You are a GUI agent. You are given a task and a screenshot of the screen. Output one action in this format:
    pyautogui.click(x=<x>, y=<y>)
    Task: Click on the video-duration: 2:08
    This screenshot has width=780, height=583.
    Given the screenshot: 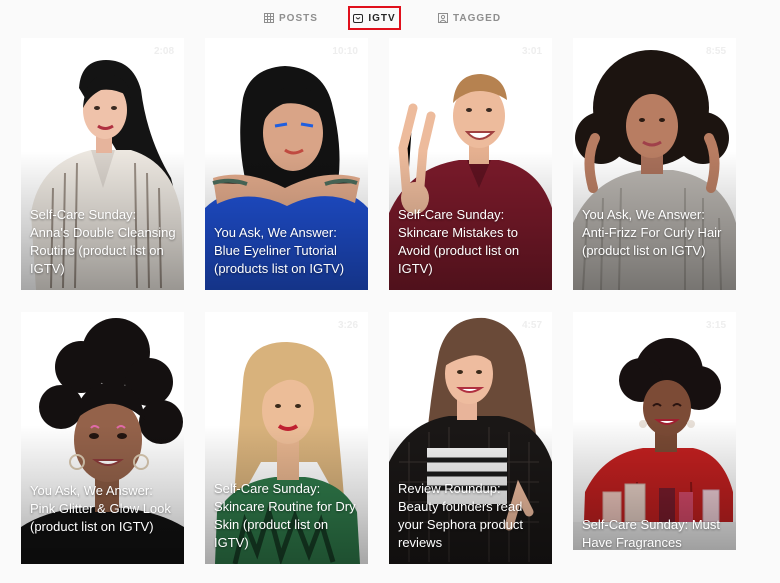 What is the action you would take?
    pyautogui.click(x=163, y=51)
    